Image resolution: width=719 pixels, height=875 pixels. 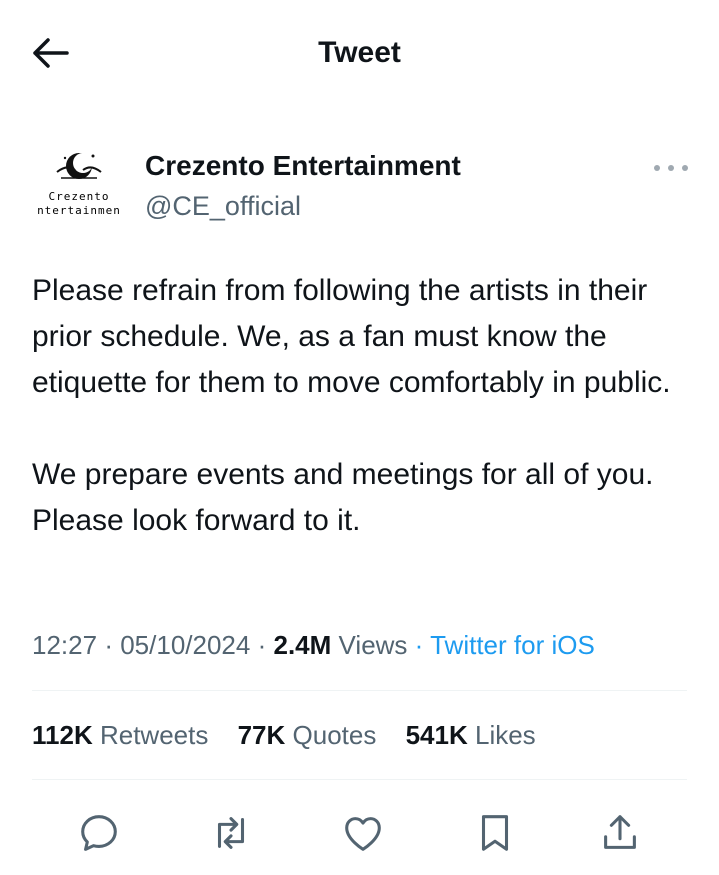 I want to click on share-icon, so click(x=620, y=832).